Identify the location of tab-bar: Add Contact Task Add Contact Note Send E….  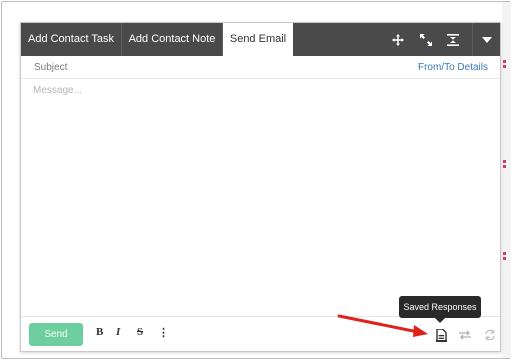
(260, 39).